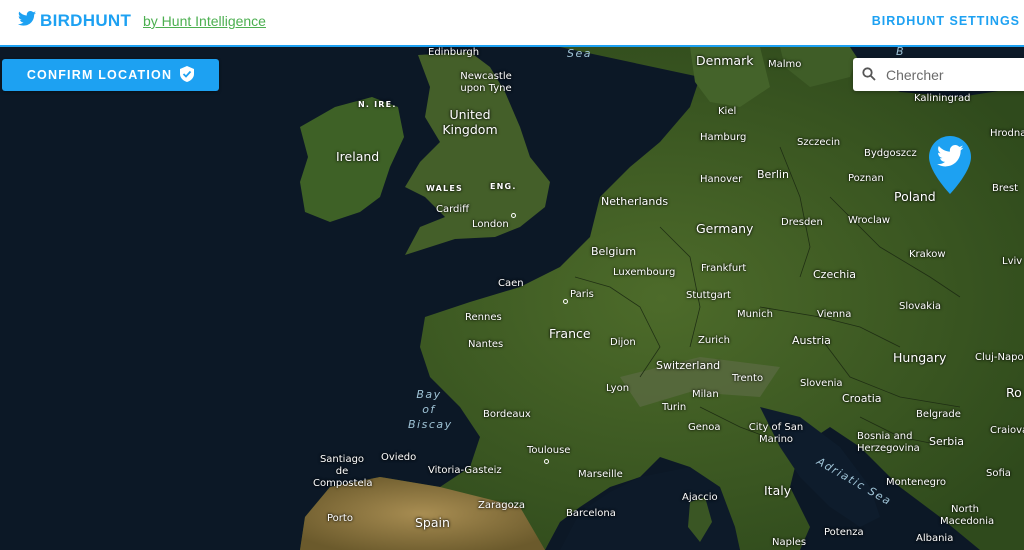  I want to click on city-belgrade: Belgrade, so click(938, 414).